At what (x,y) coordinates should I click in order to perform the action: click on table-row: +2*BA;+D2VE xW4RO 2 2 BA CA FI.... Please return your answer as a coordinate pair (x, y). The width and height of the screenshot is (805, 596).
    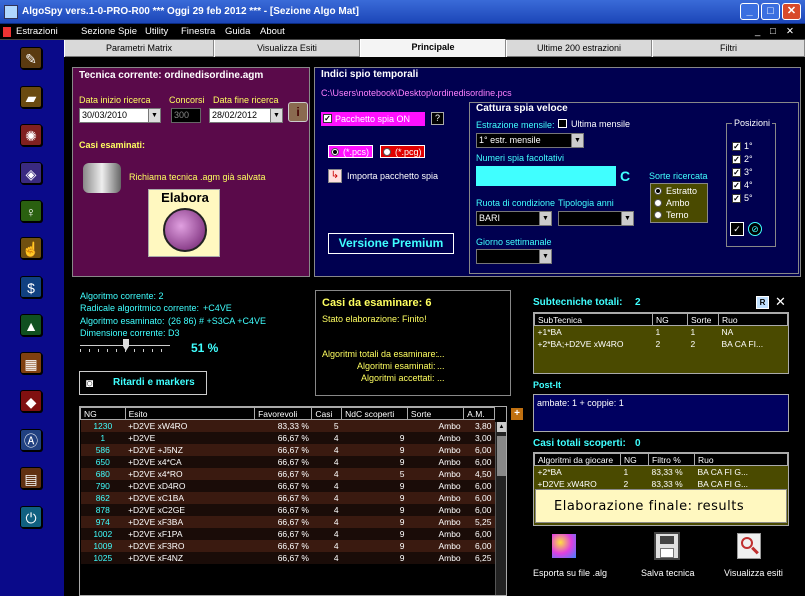
    Looking at the image, I should click on (661, 344).